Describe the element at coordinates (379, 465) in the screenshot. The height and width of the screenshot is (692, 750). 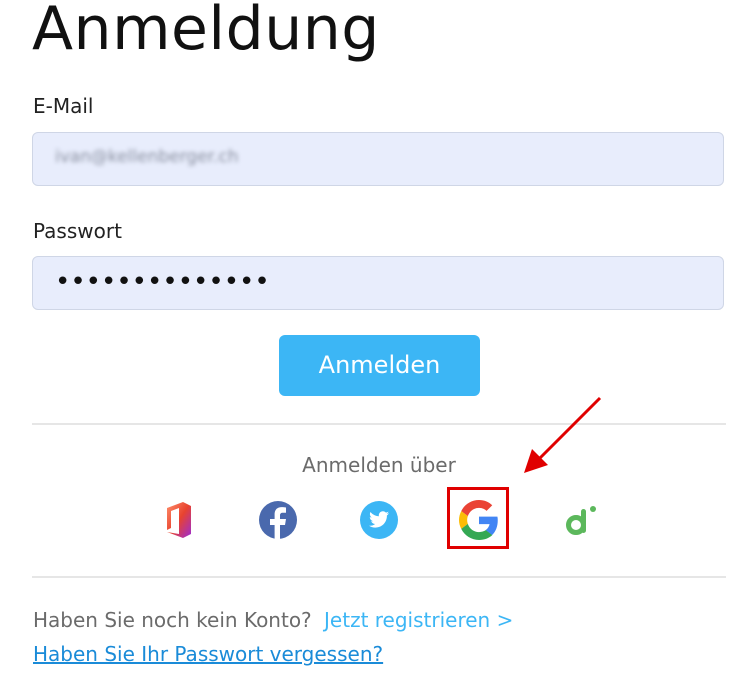
I see `social-login-heading: Anmelden über` at that location.